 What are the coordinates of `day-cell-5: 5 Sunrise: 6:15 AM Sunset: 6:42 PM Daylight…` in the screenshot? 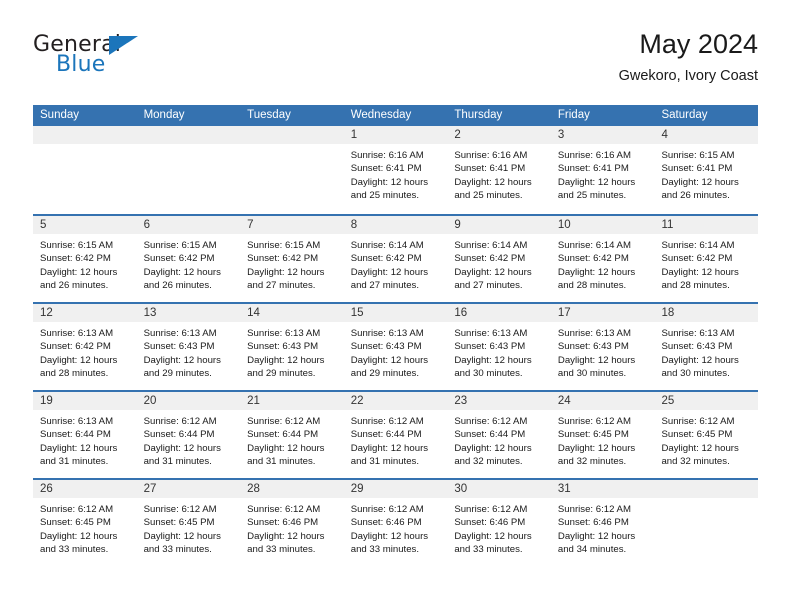 It's located at (85, 259).